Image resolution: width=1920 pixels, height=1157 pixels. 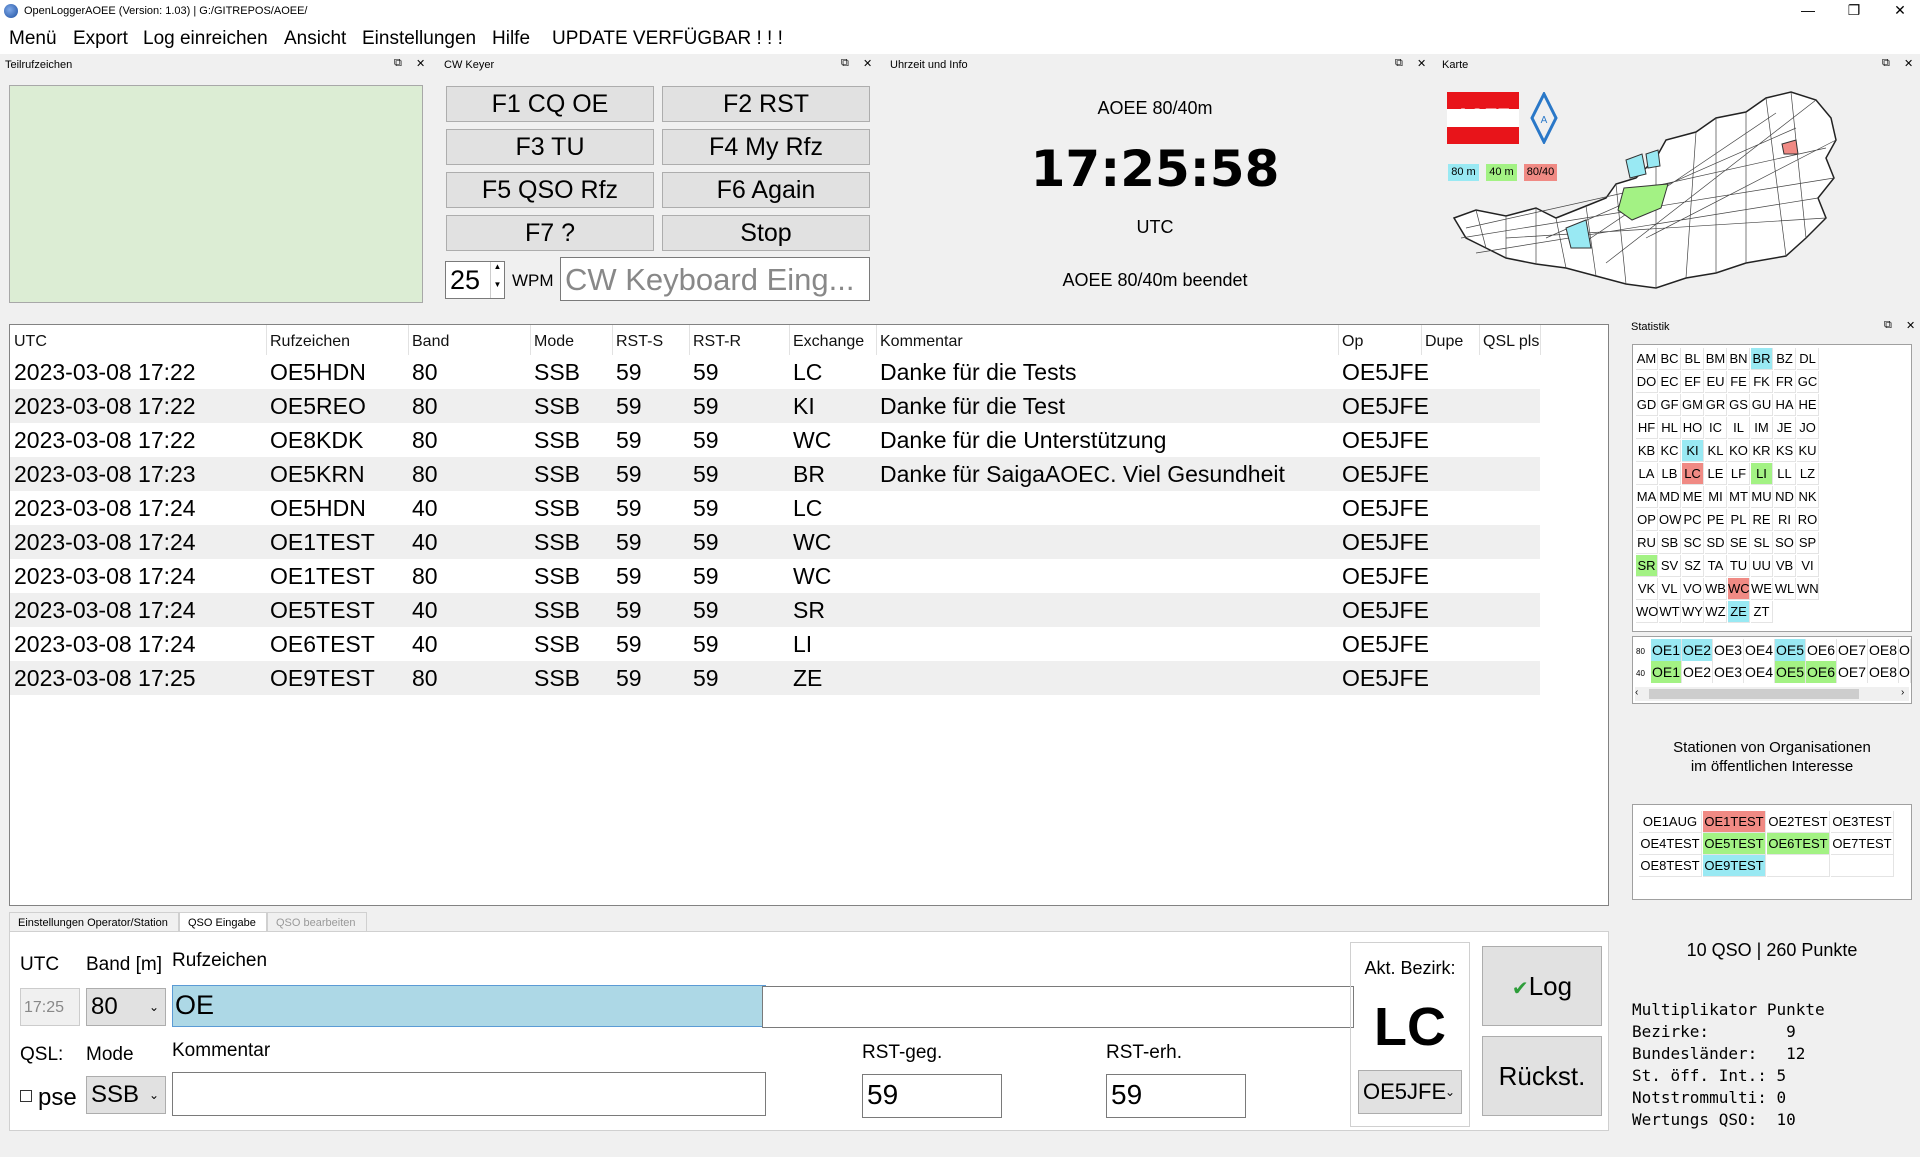 I want to click on cell-rufzeichen: OE5KRN, so click(x=317, y=474).